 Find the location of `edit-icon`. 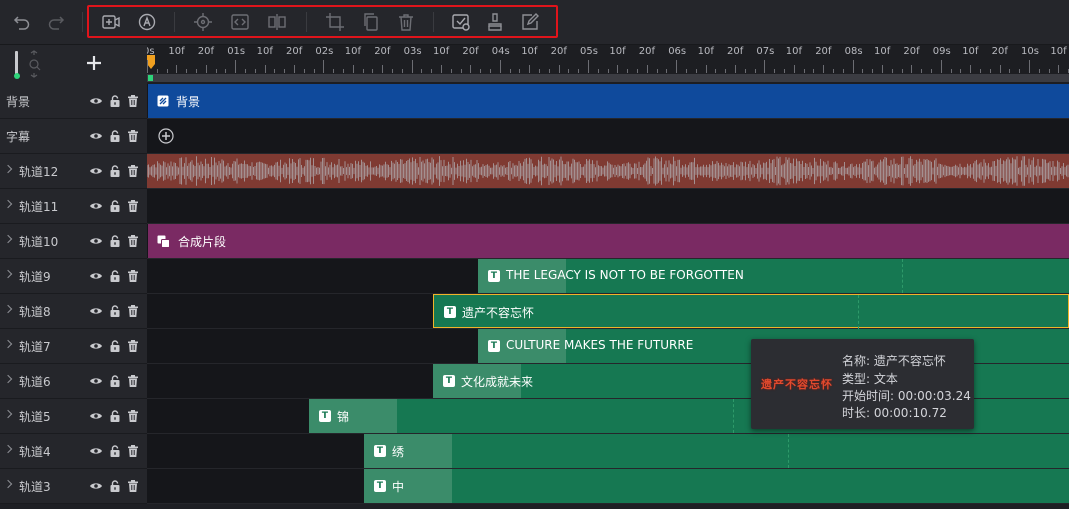

edit-icon is located at coordinates (530, 22).